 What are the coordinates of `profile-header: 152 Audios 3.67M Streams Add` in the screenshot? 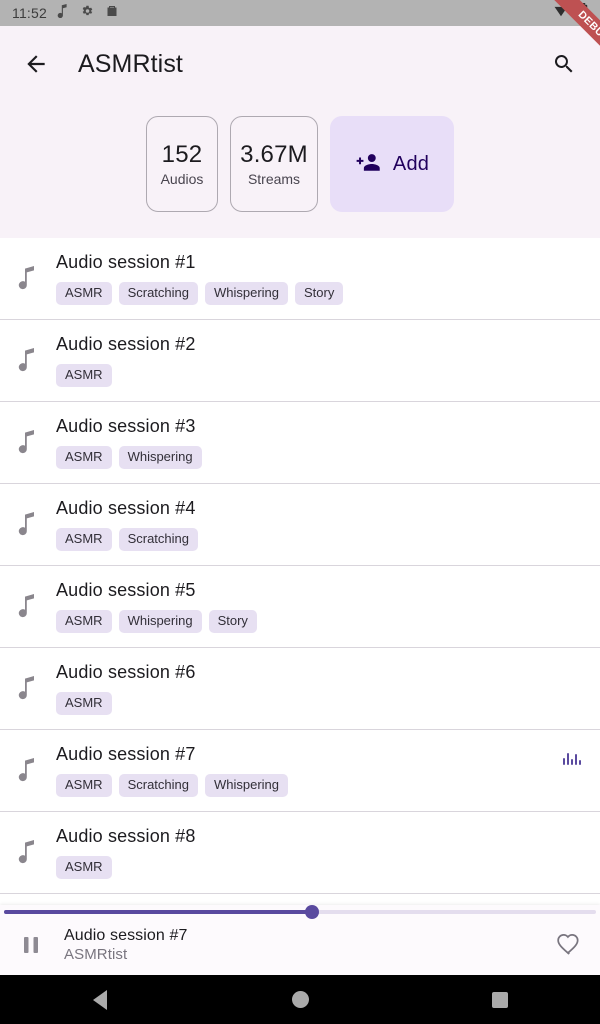 It's located at (300, 170).